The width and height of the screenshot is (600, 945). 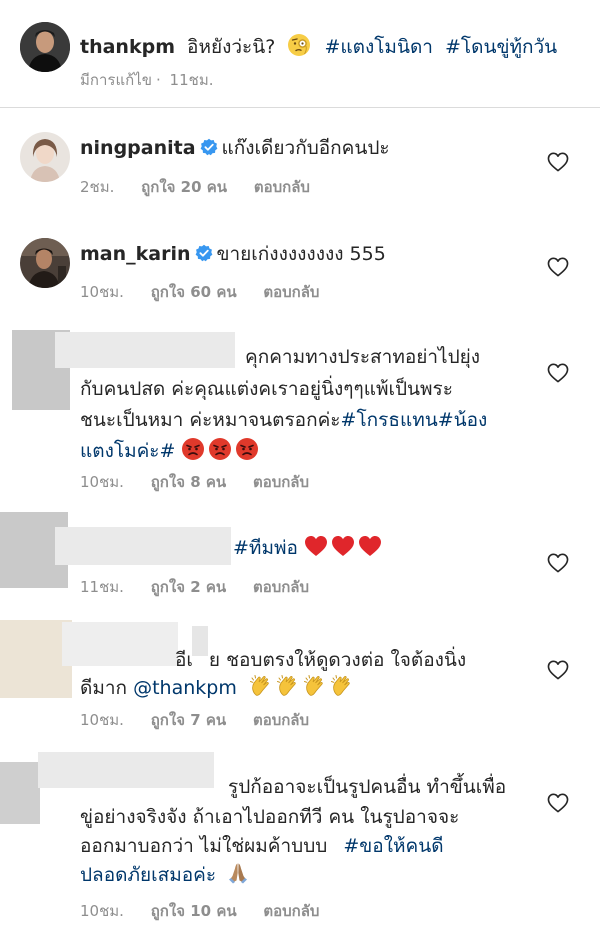 What do you see at coordinates (135, 254) in the screenshot?
I see `comment-username: man_karin` at bounding box center [135, 254].